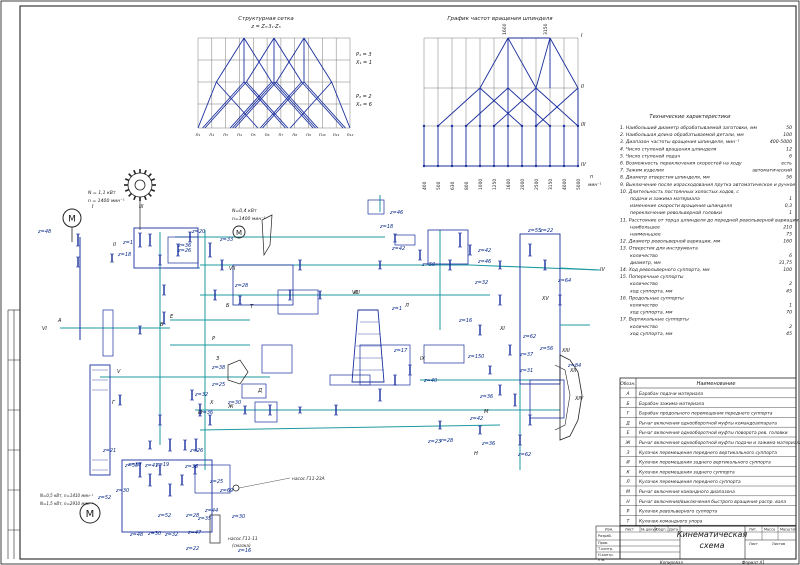 Image resolution: width=800 pixels, height=565 pixels. Describe the element at coordinates (628, 472) in the screenshot. I see `legend-row-code: К` at that location.